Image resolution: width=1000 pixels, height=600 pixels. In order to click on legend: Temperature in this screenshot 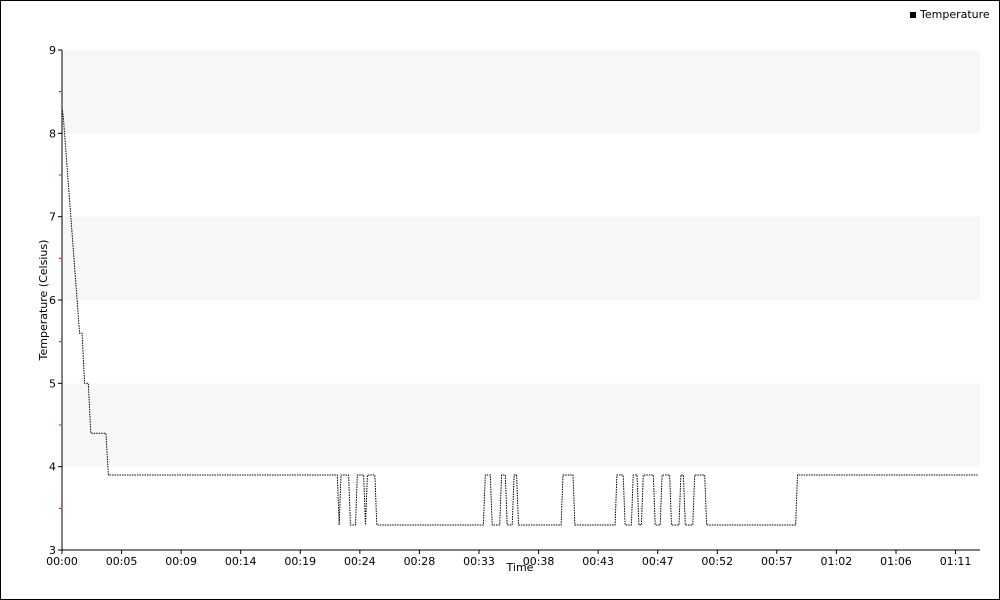, I will do `click(950, 14)`.